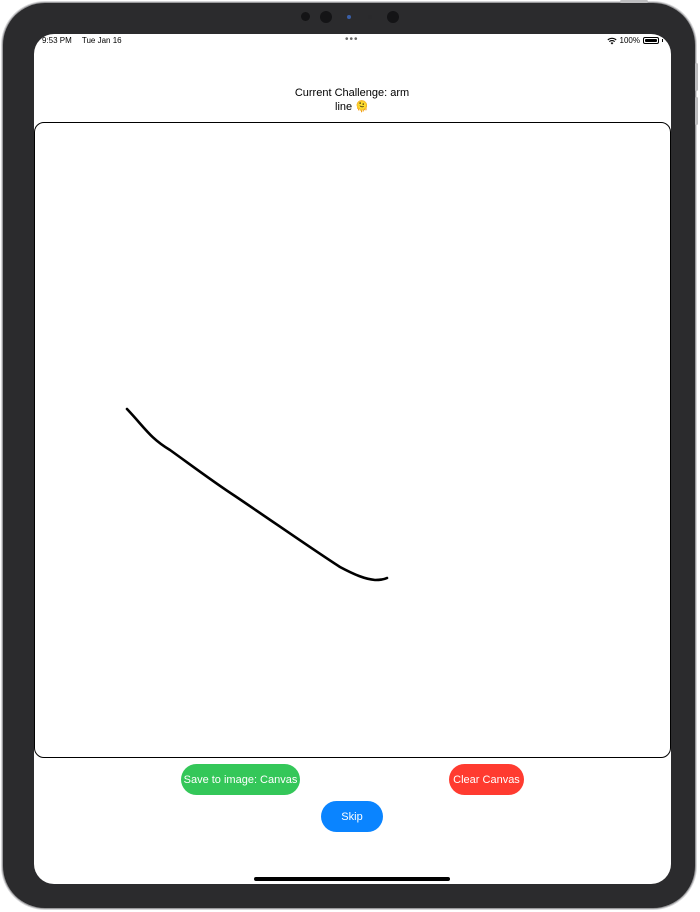 The image size is (700, 912). Describe the element at coordinates (326, 17) in the screenshot. I see `camera-icon` at that location.